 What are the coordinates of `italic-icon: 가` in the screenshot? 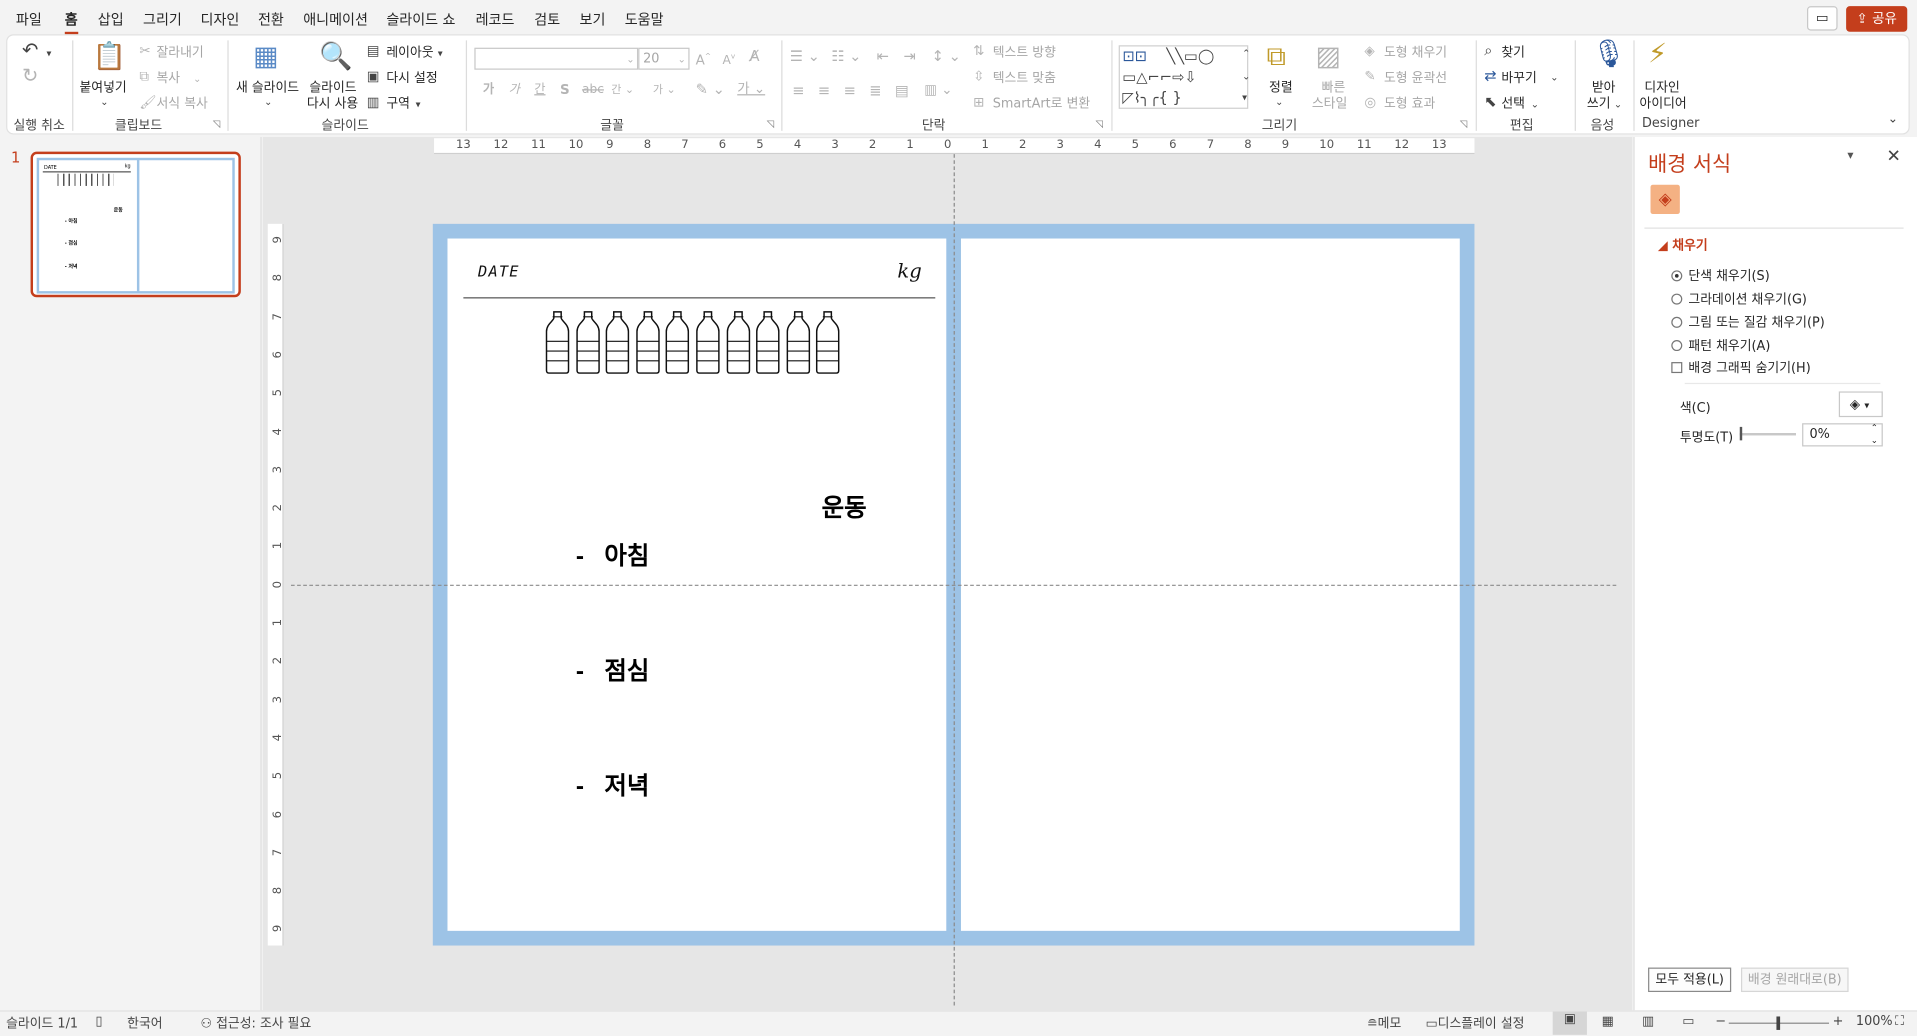 It's located at (514, 90).